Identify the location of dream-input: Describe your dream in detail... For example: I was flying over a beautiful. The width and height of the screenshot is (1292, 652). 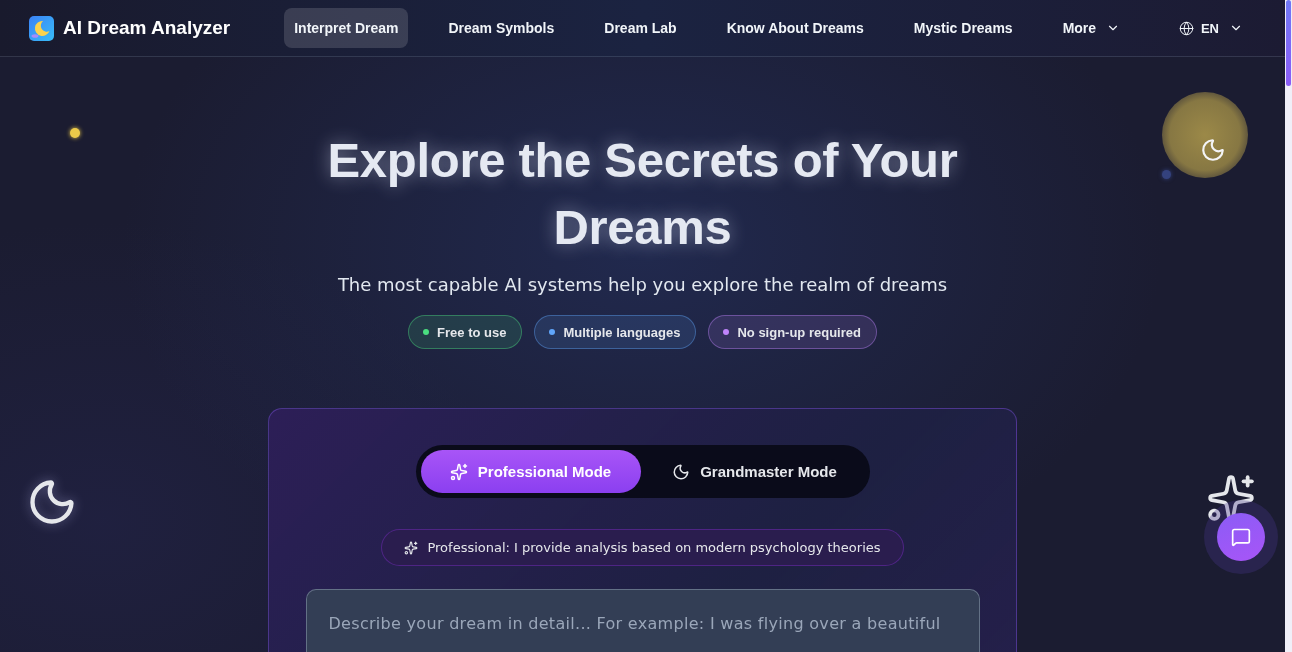
(642, 620).